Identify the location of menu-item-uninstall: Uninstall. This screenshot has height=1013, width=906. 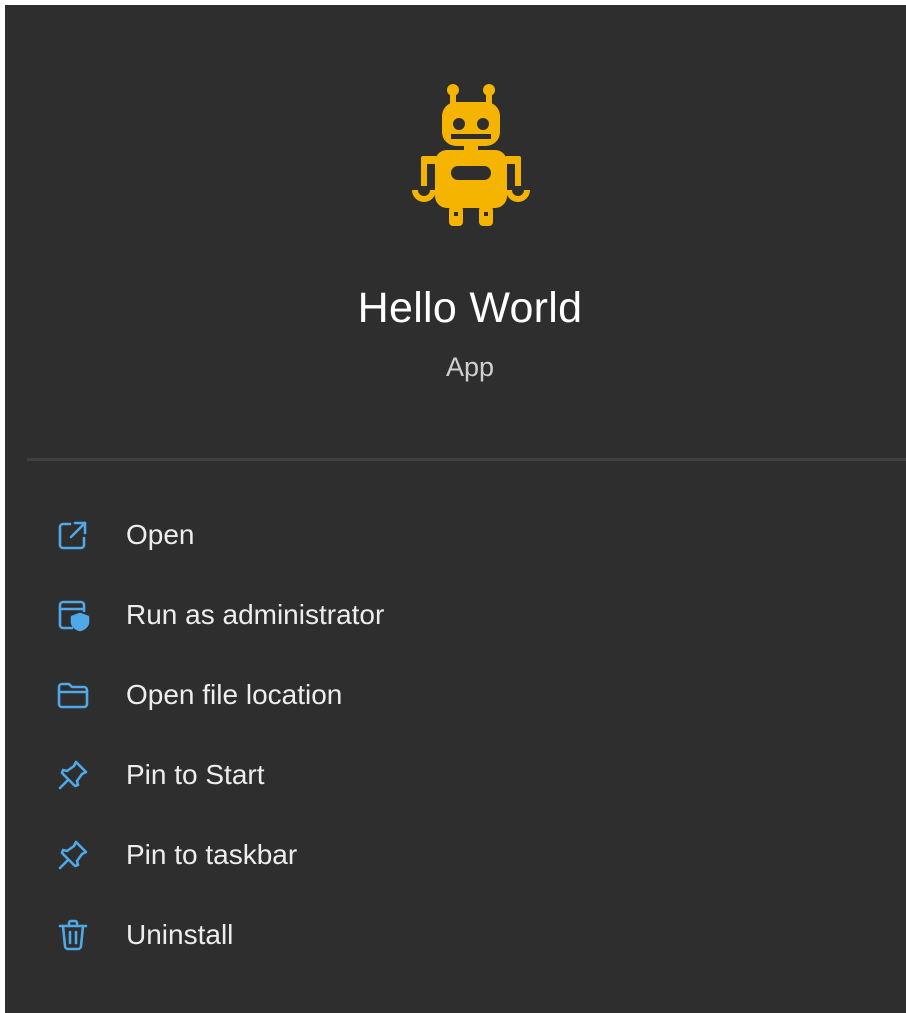
(455, 935).